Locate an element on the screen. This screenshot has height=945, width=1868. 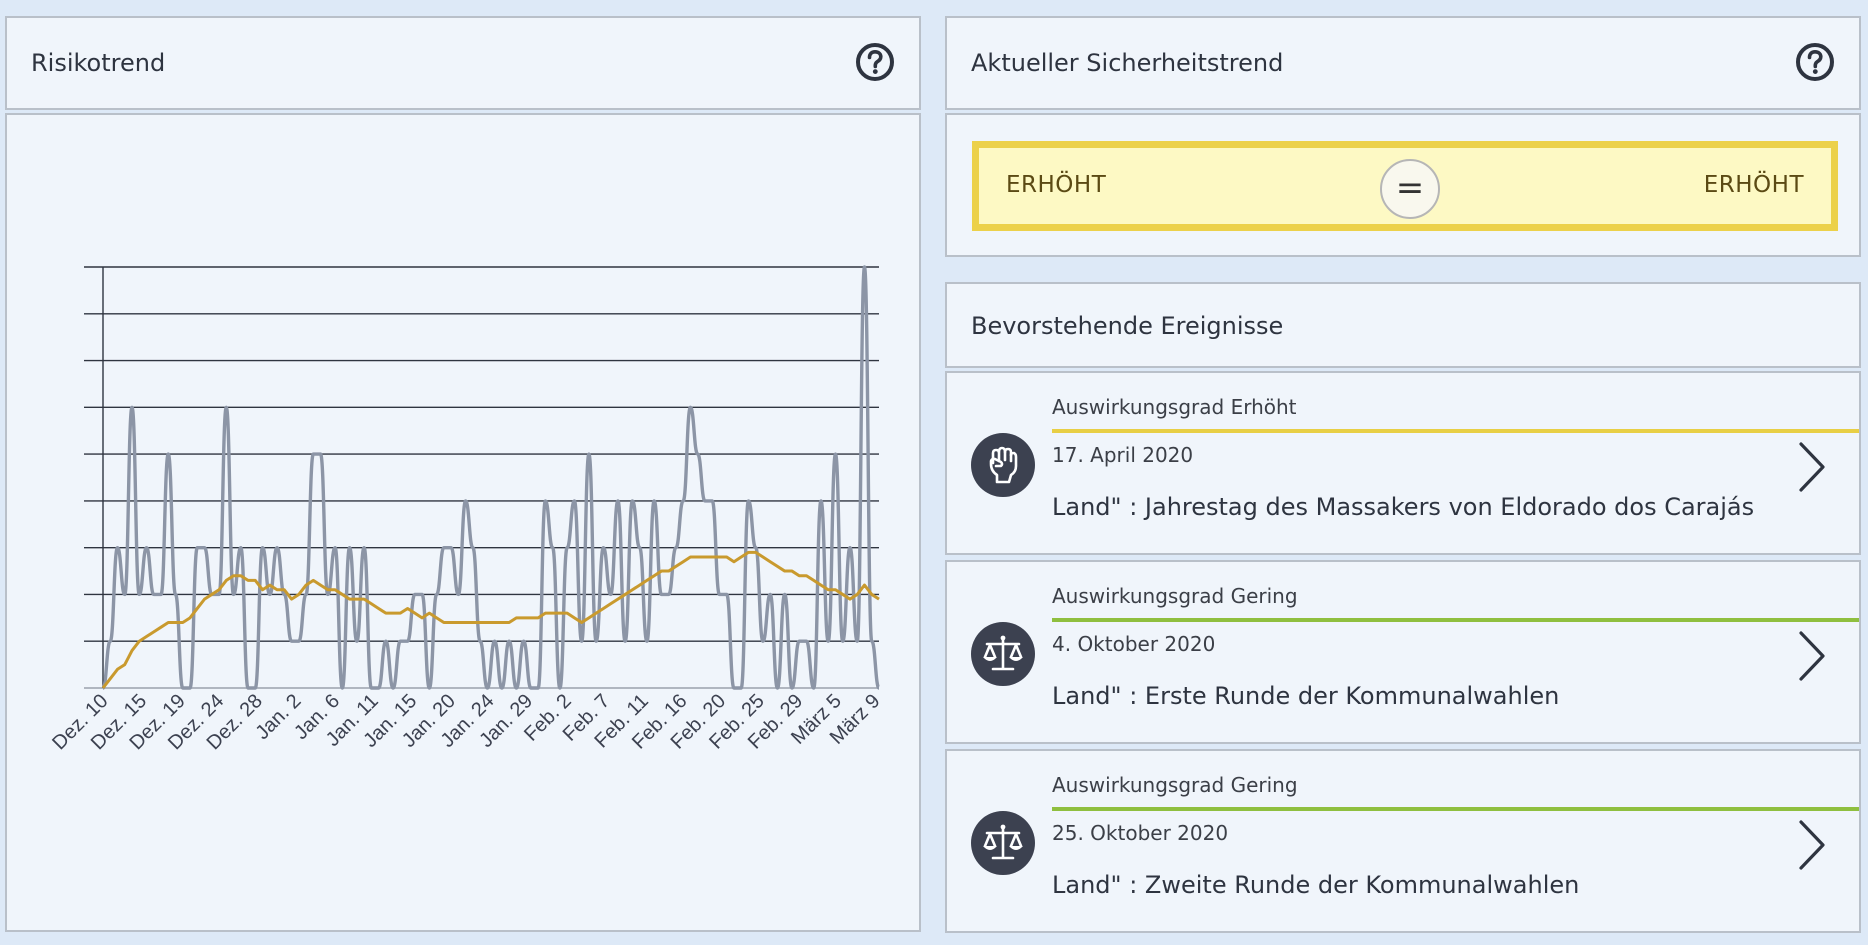
security-trend-title: Aktueller Sicherheitstrend is located at coordinates (1127, 63).